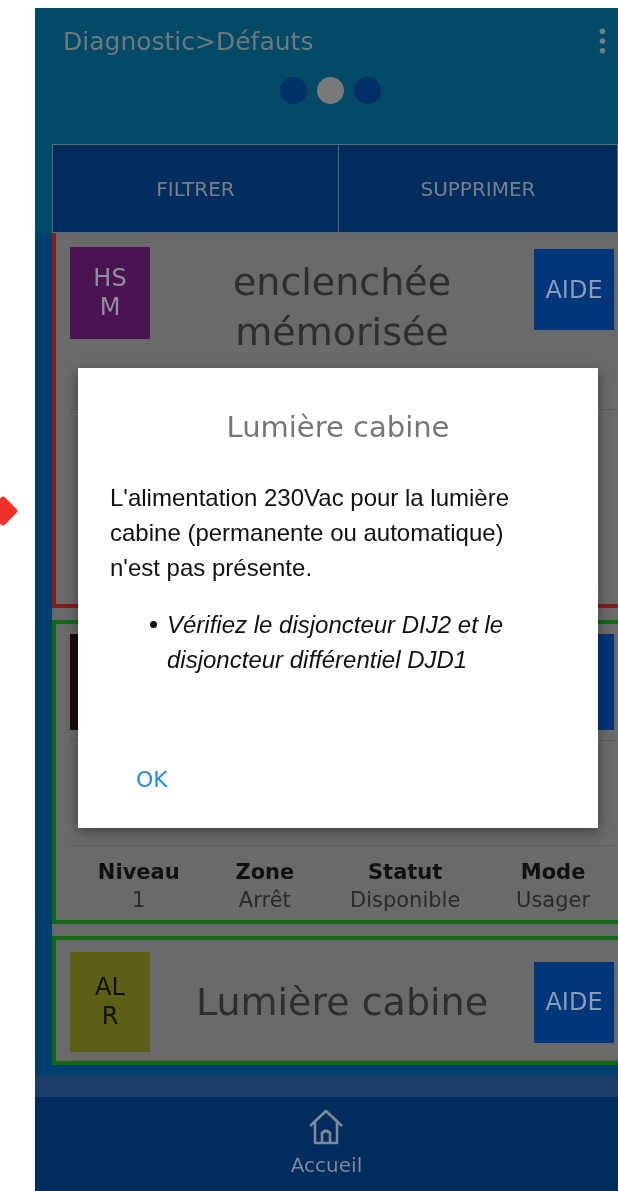  What do you see at coordinates (138, 872) in the screenshot?
I see `field-label: Niveau` at bounding box center [138, 872].